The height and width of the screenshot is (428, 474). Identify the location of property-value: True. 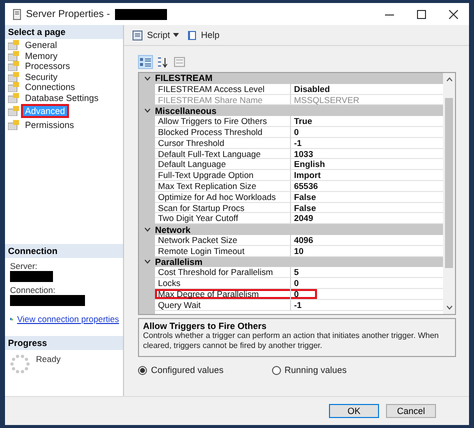
(367, 121).